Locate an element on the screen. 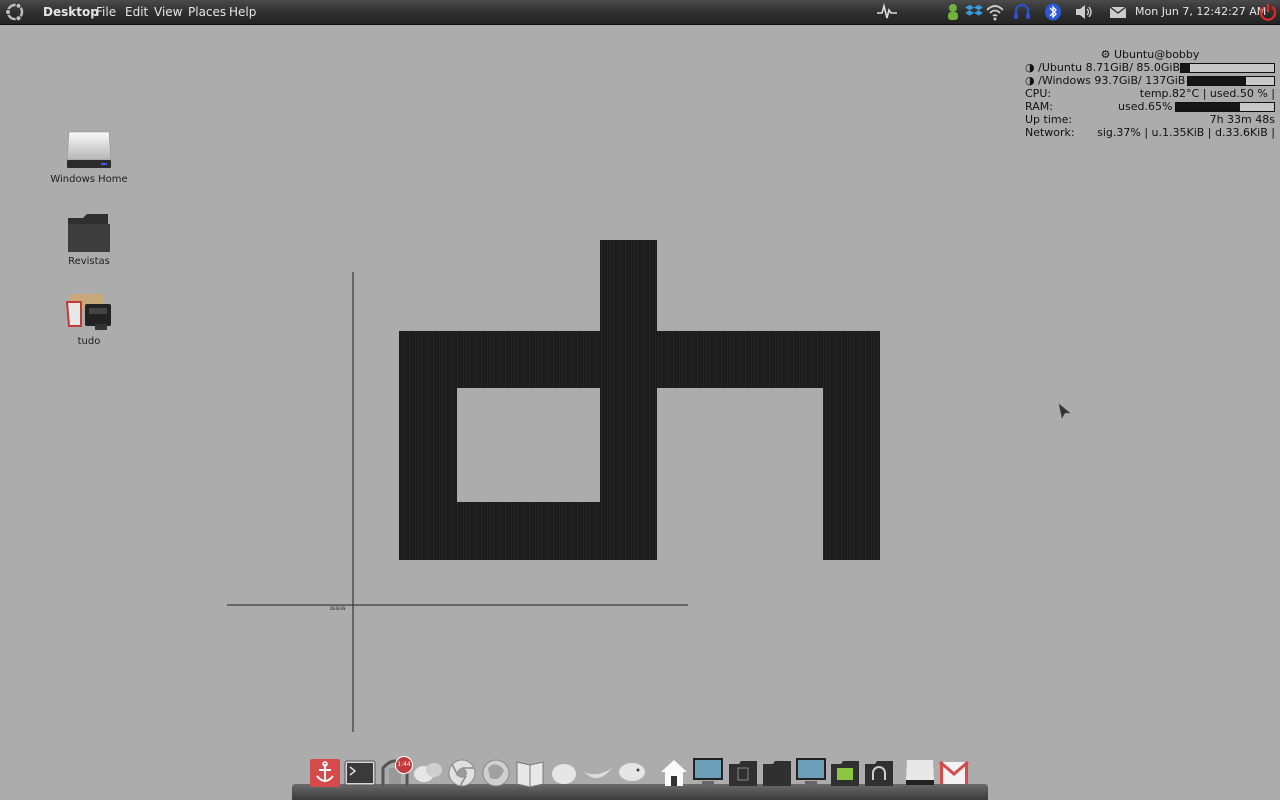 The image size is (1280, 800). dock-home is located at coordinates (674, 772).